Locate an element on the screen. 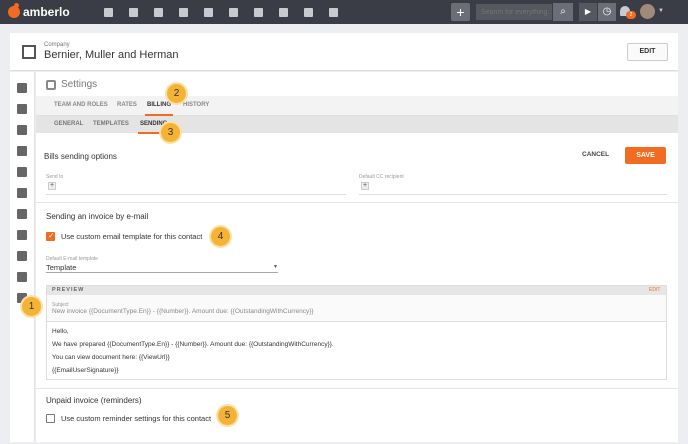 This screenshot has height=444, width=688. book-icon is located at coordinates (22, 88).